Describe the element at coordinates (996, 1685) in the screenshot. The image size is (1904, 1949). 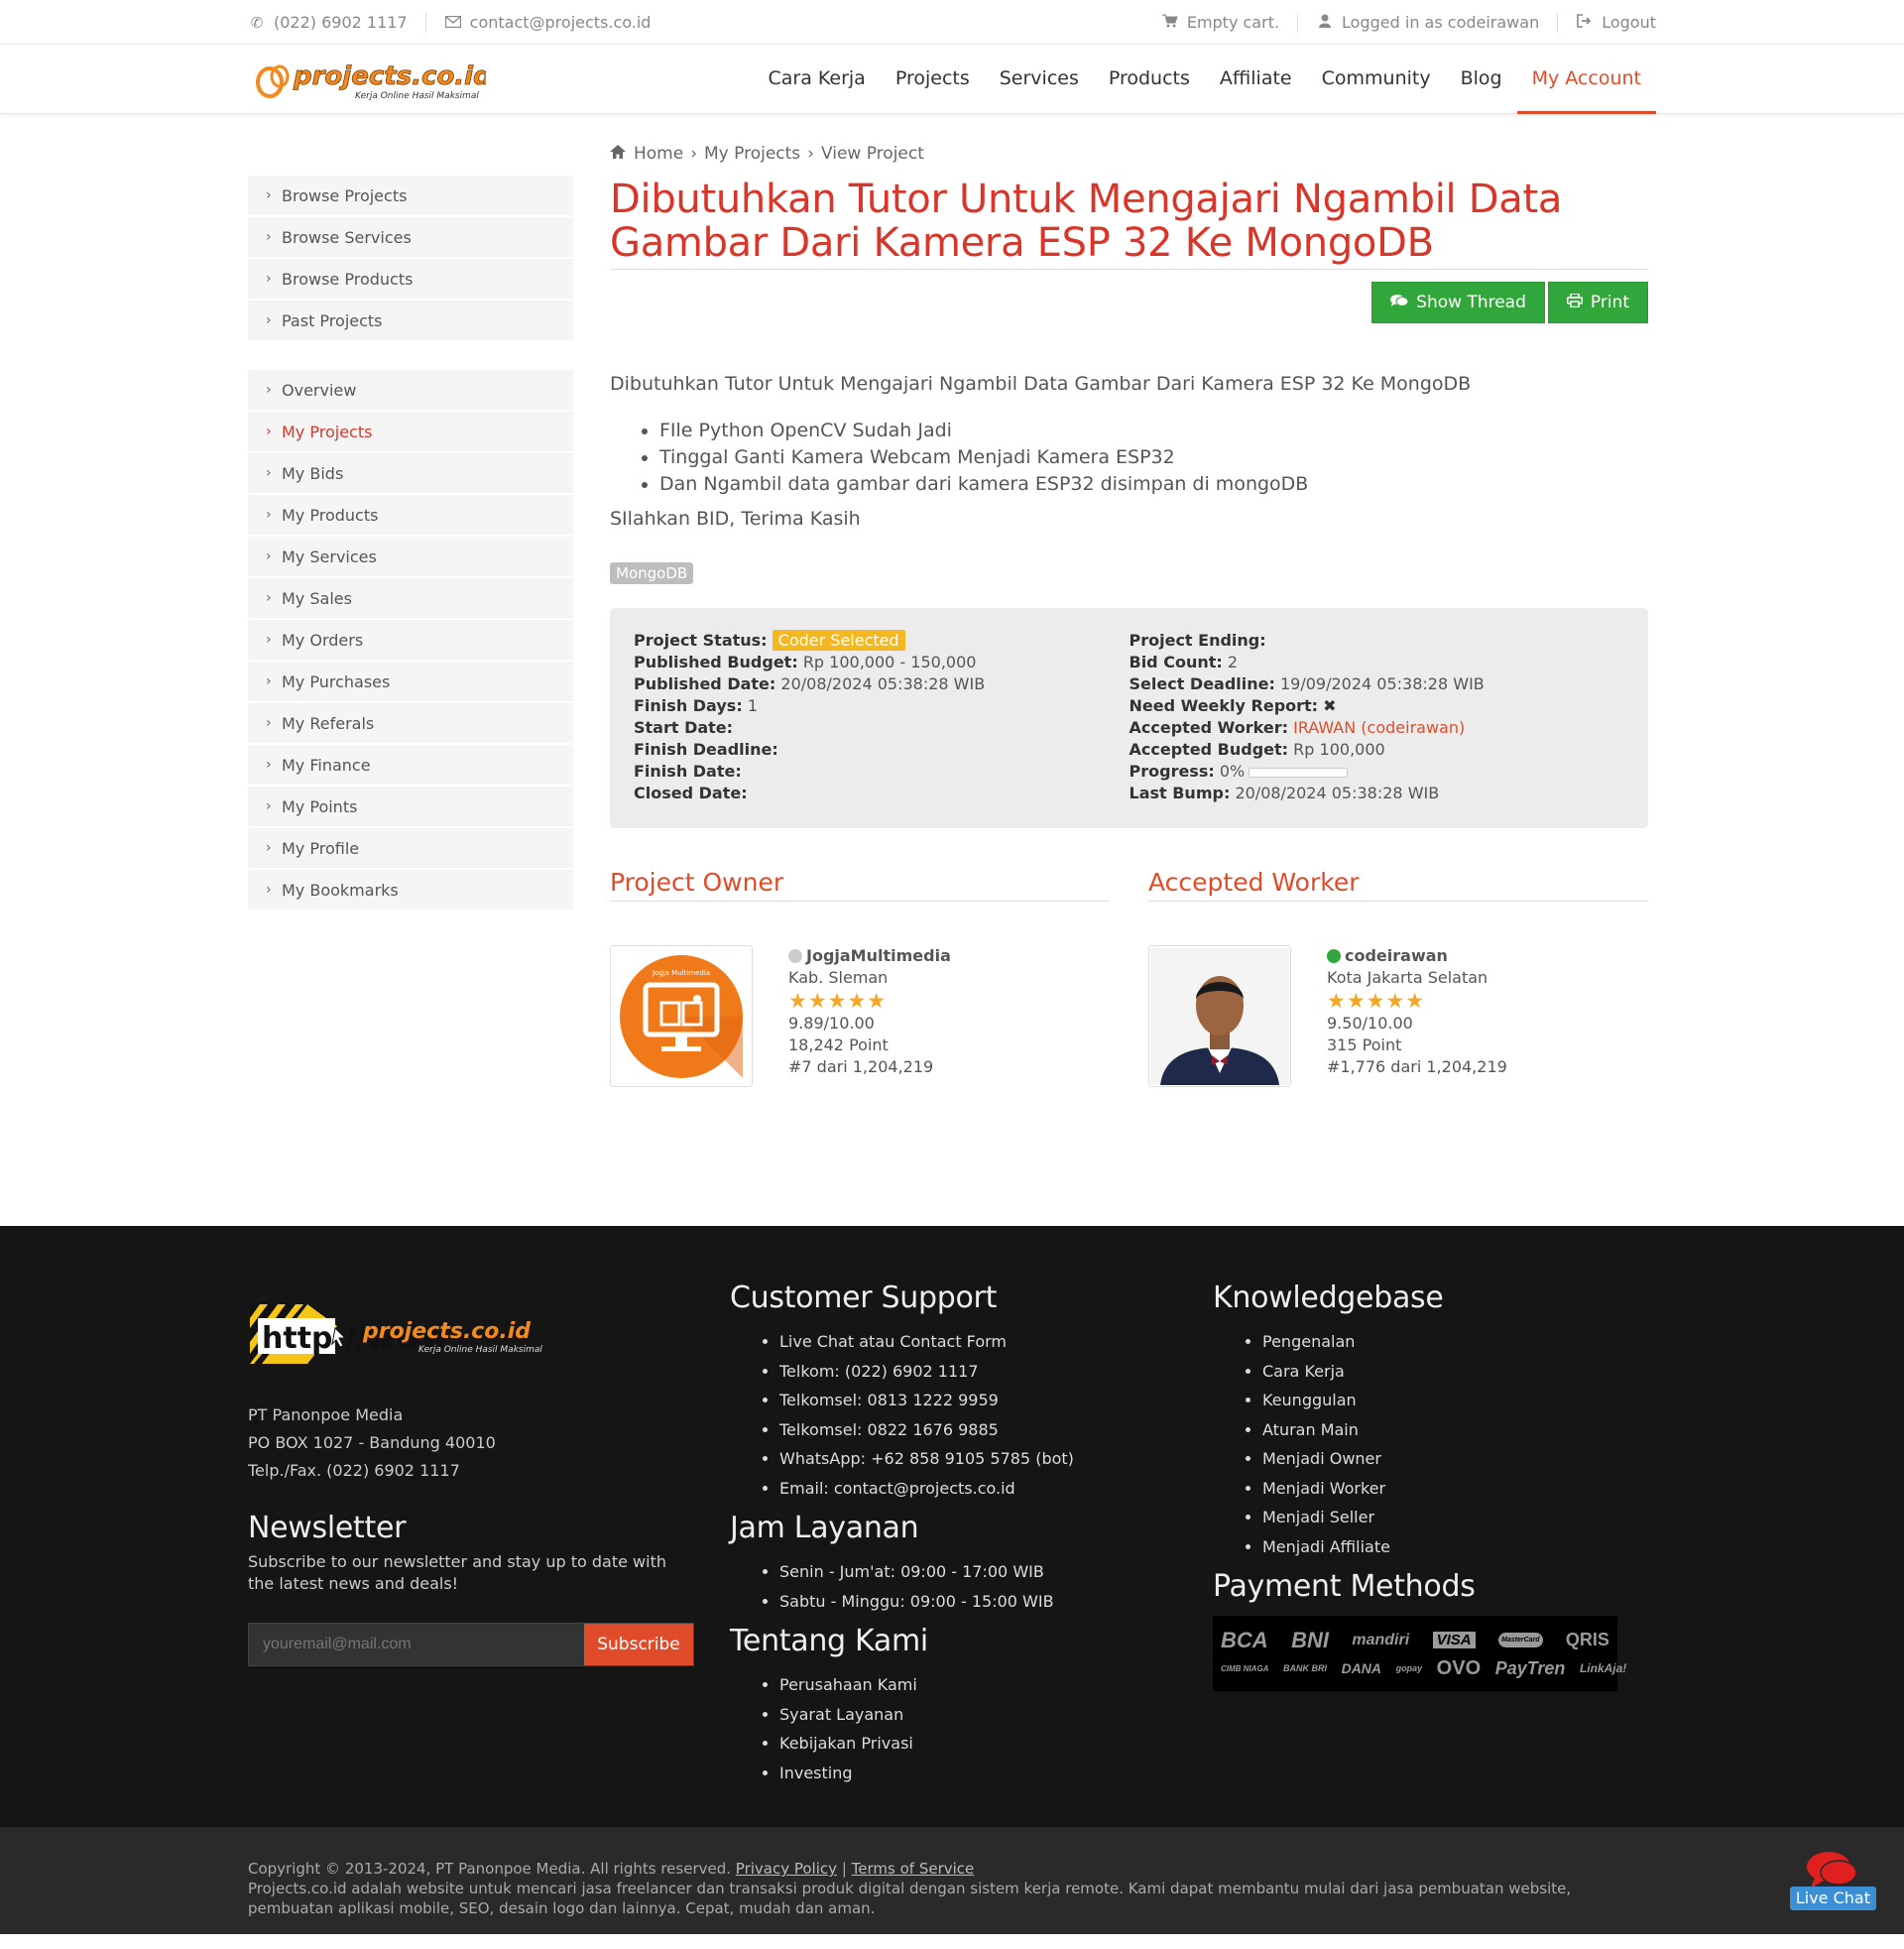
I see `list-item: Perusahaan Kami` at that location.